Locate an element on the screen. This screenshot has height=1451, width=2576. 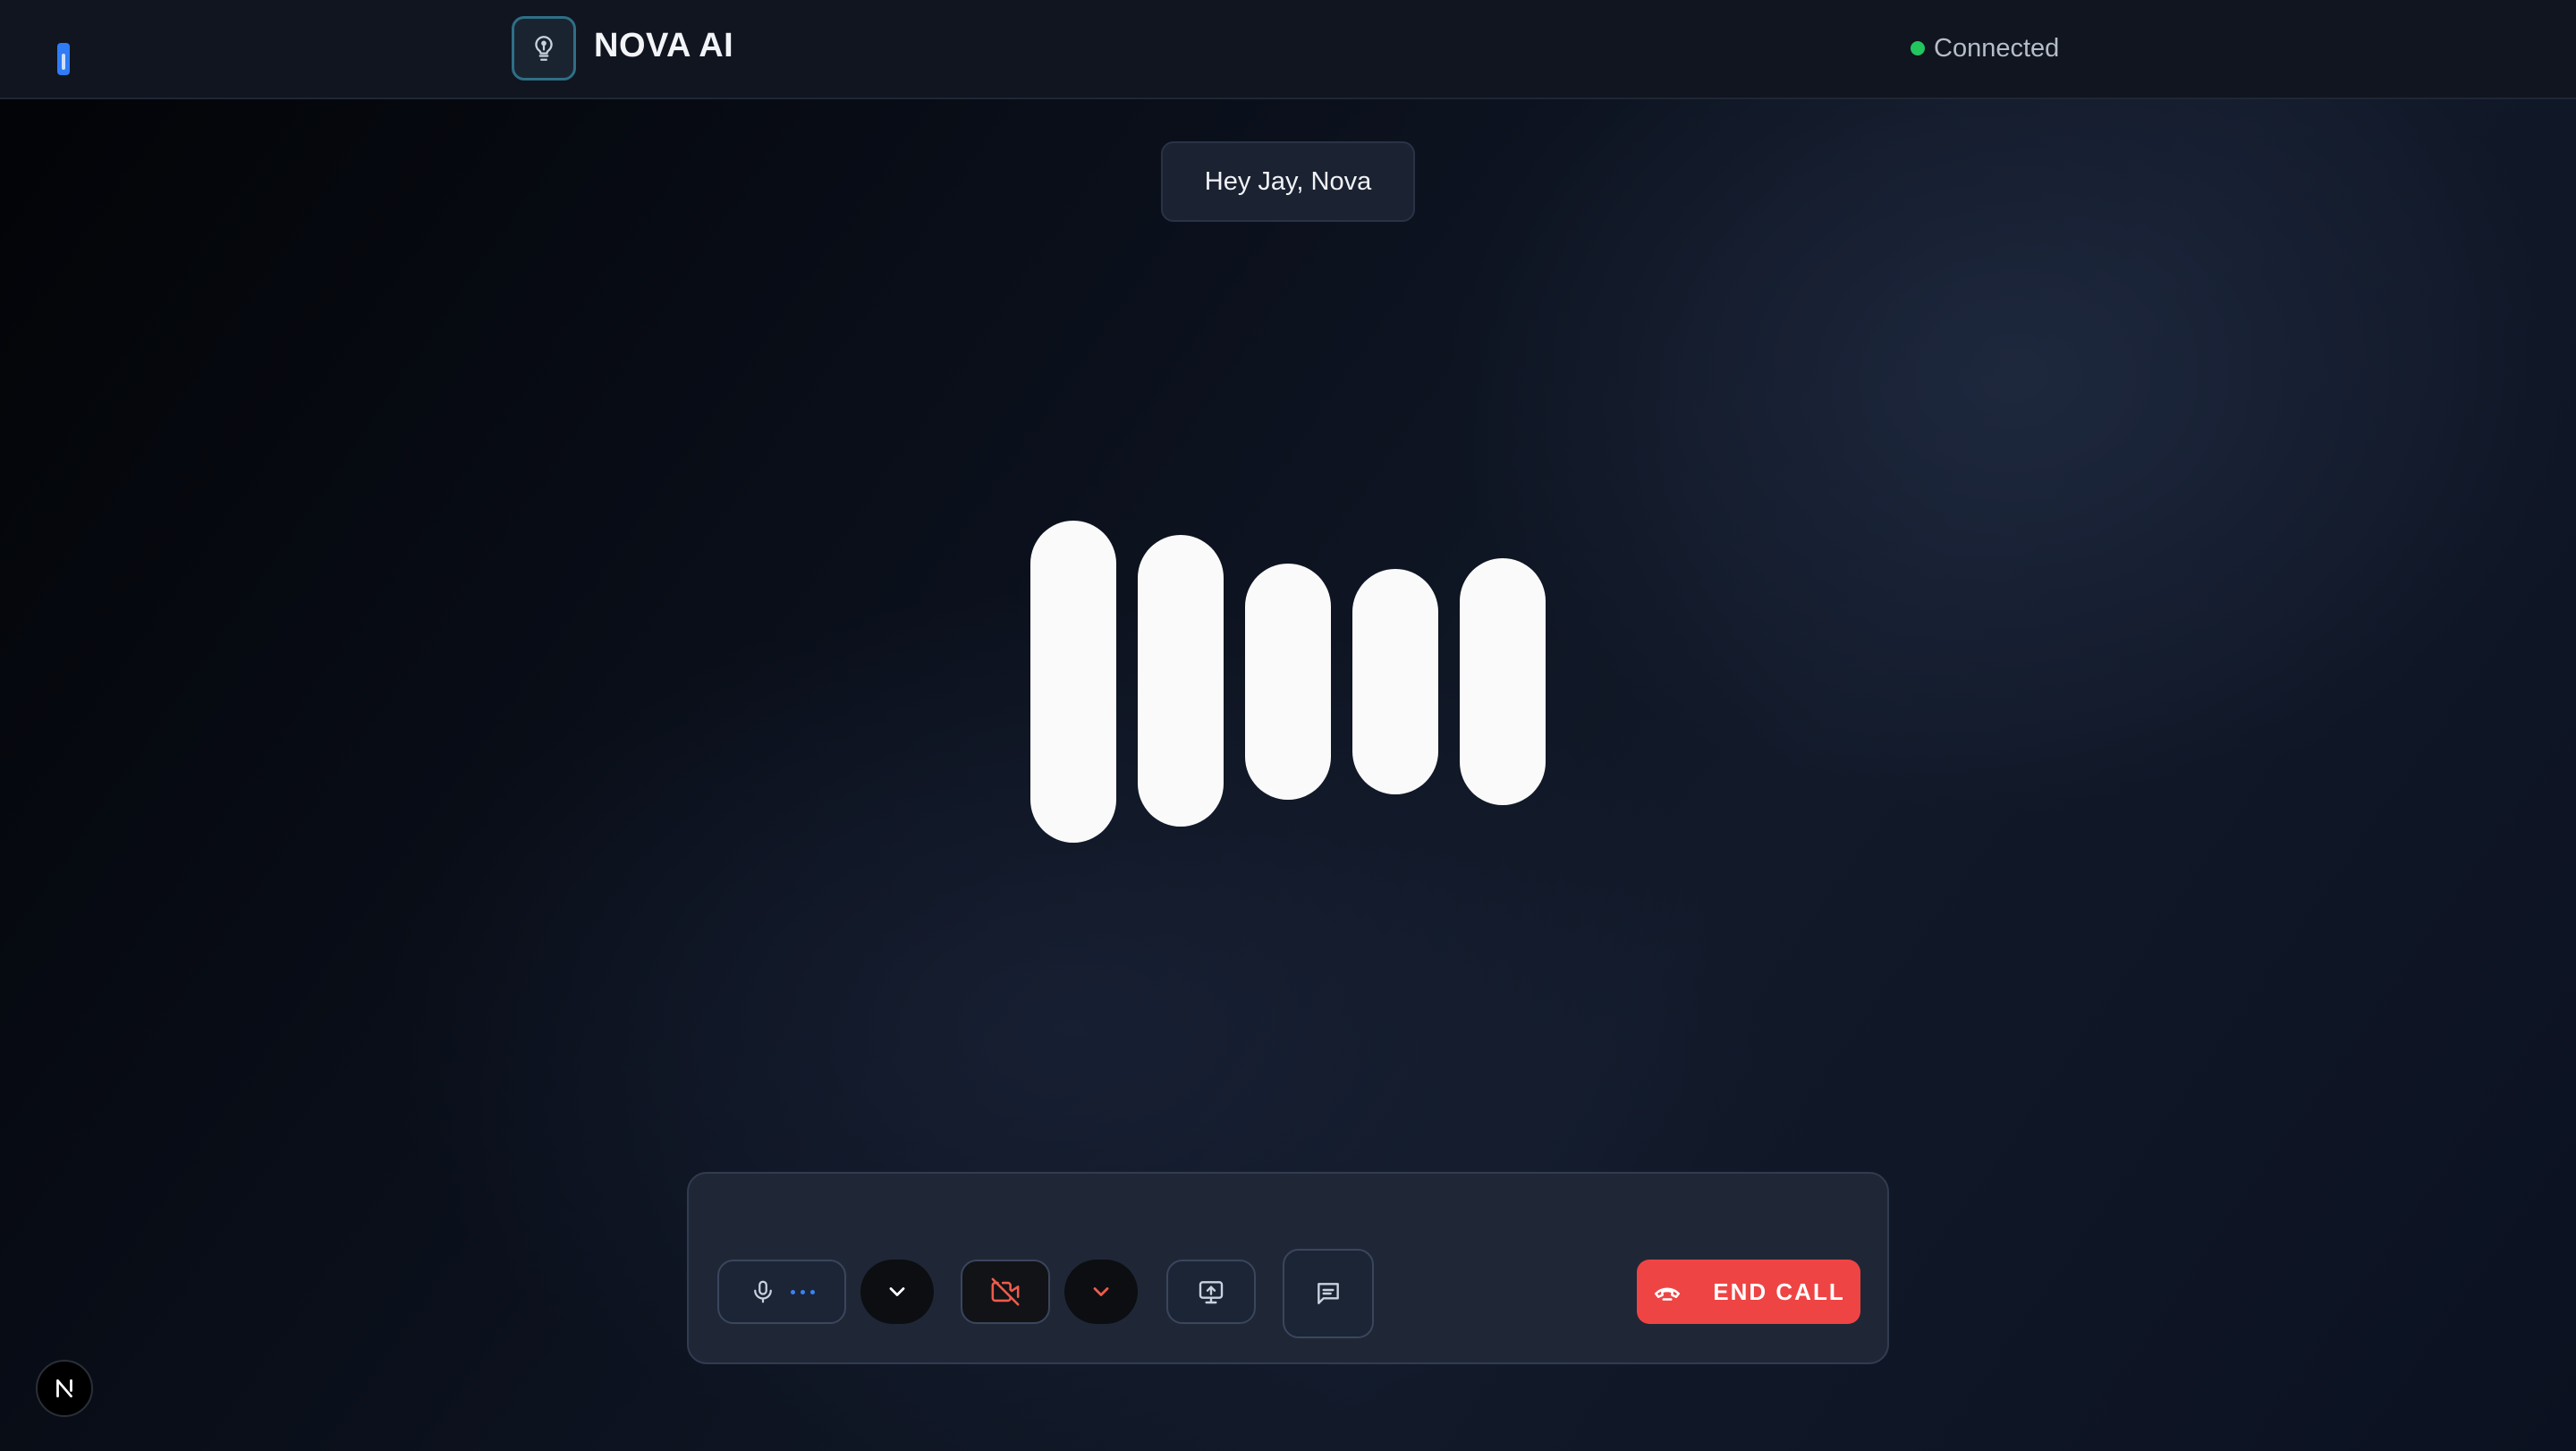
camera-dropdown-button is located at coordinates (1101, 1292).